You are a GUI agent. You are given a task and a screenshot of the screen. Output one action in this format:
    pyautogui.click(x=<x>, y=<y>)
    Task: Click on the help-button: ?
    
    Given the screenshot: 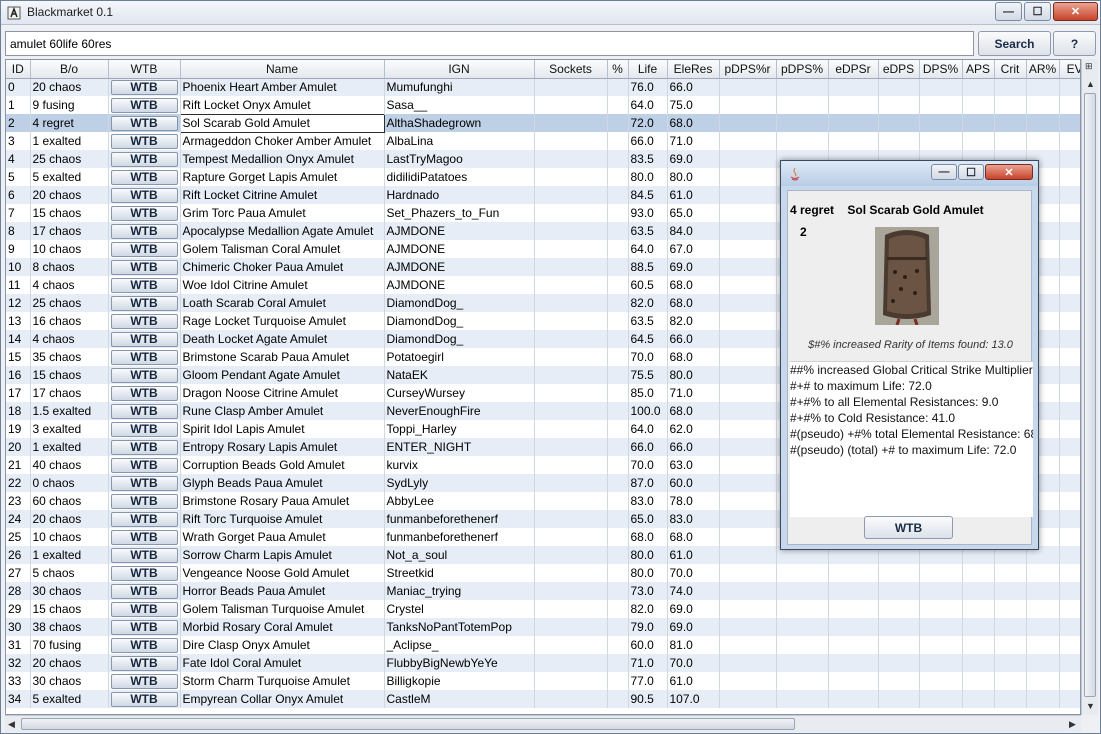 What is the action you would take?
    pyautogui.click(x=1074, y=43)
    